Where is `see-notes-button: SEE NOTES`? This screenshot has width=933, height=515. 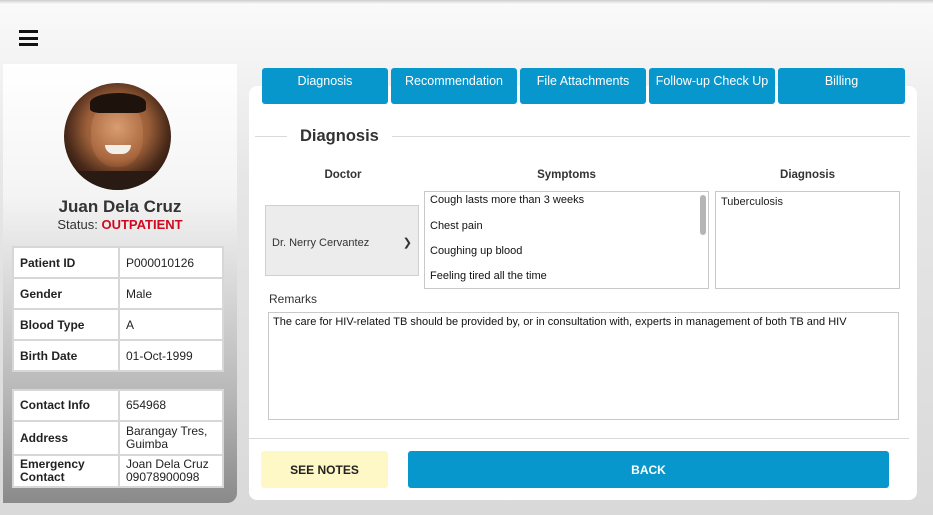
see-notes-button: SEE NOTES is located at coordinates (324, 469).